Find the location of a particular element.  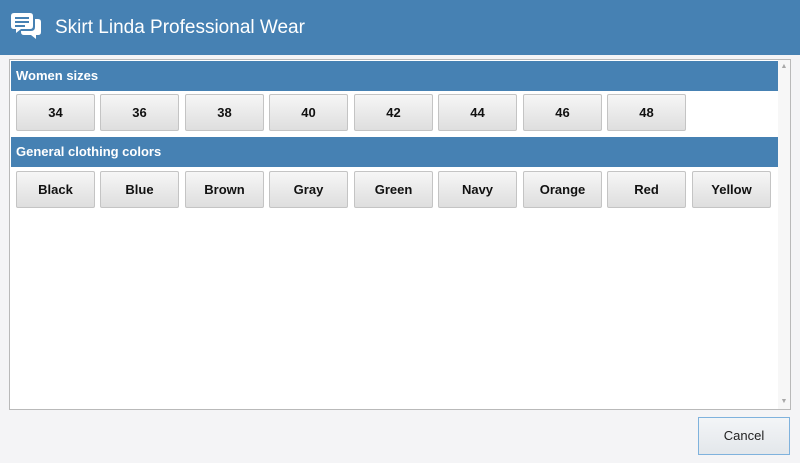

color-button-yellow: Yellow is located at coordinates (731, 189).